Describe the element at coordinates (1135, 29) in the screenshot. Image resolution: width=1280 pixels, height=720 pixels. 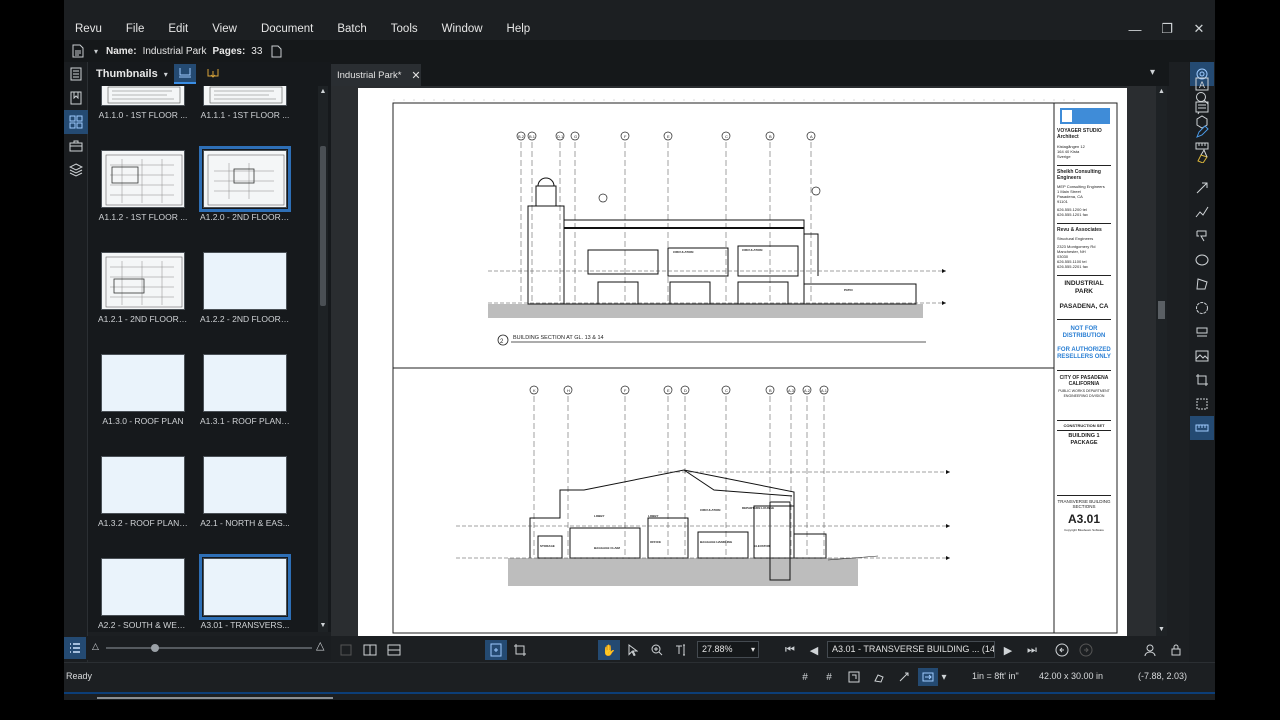
I see `minimize-button: —` at that location.